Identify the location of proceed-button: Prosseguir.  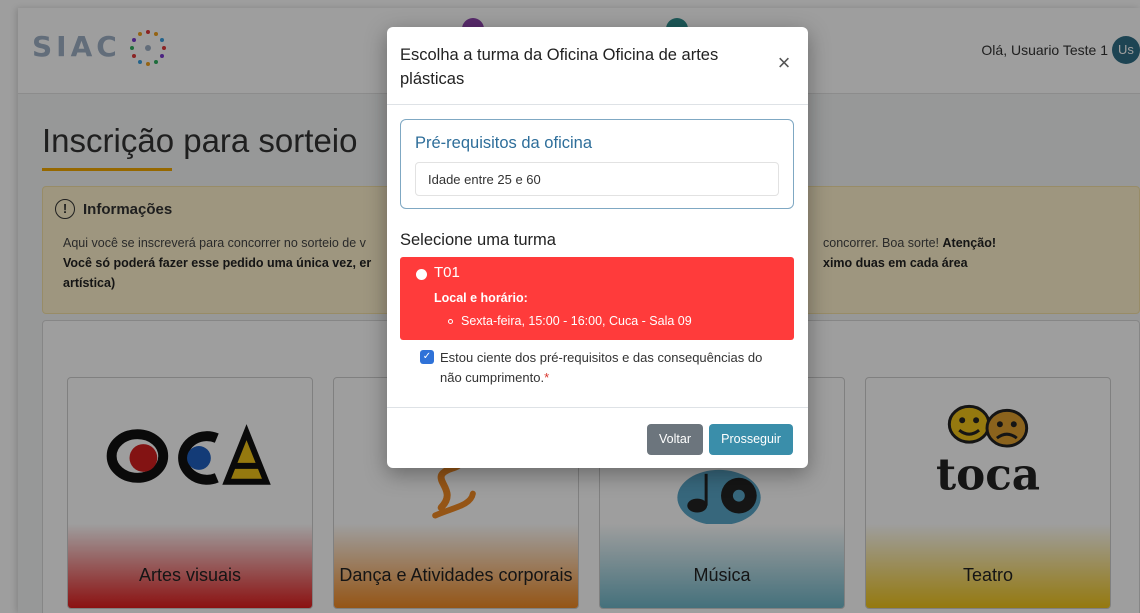
(751, 439).